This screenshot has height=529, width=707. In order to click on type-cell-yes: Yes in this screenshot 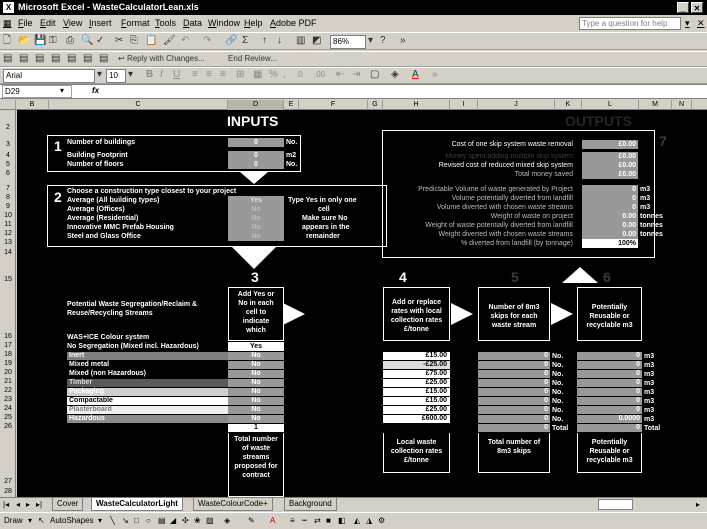, I will do `click(256, 200)`.